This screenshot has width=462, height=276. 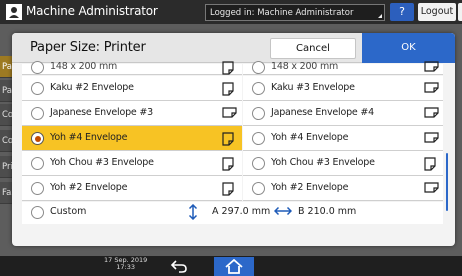 What do you see at coordinates (313, 87) in the screenshot?
I see `paper-size-label: Kaku #3 Envelope` at bounding box center [313, 87].